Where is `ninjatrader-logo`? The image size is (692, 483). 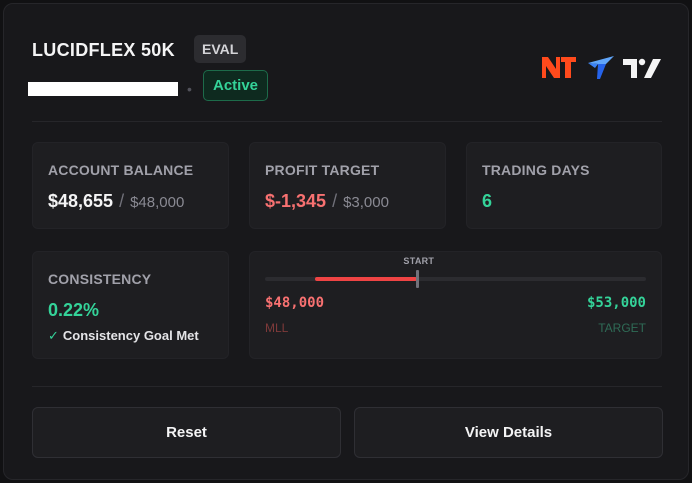
ninjatrader-logo is located at coordinates (559, 67).